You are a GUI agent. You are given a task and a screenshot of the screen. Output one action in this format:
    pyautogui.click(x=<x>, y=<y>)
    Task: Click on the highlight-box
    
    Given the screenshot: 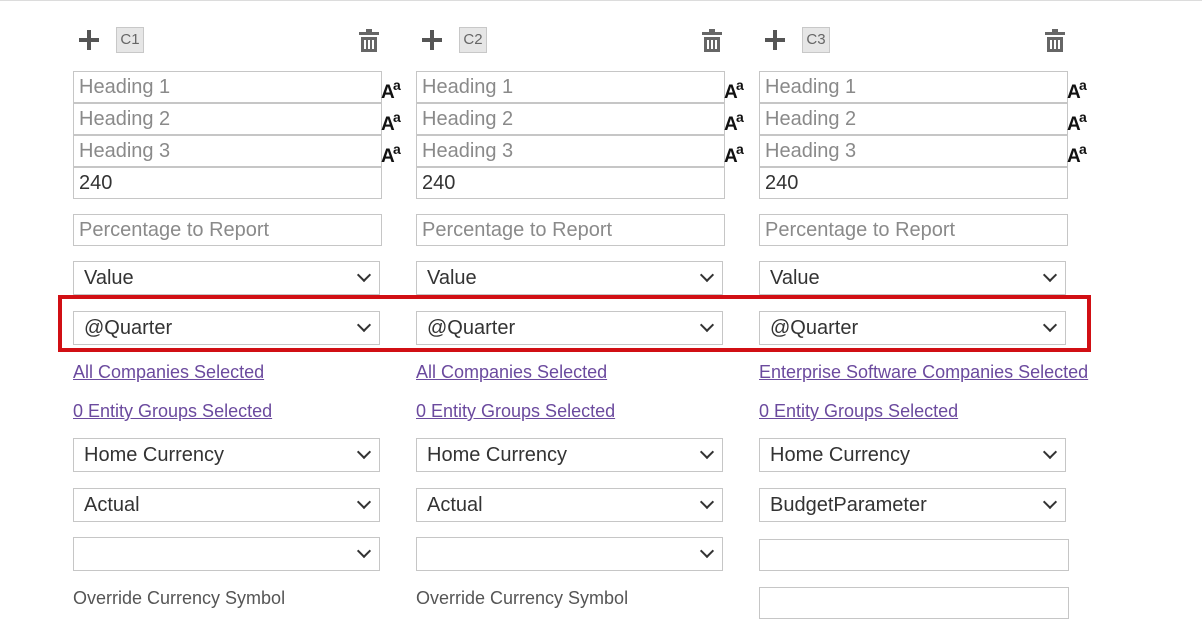 What is the action you would take?
    pyautogui.click(x=574, y=323)
    